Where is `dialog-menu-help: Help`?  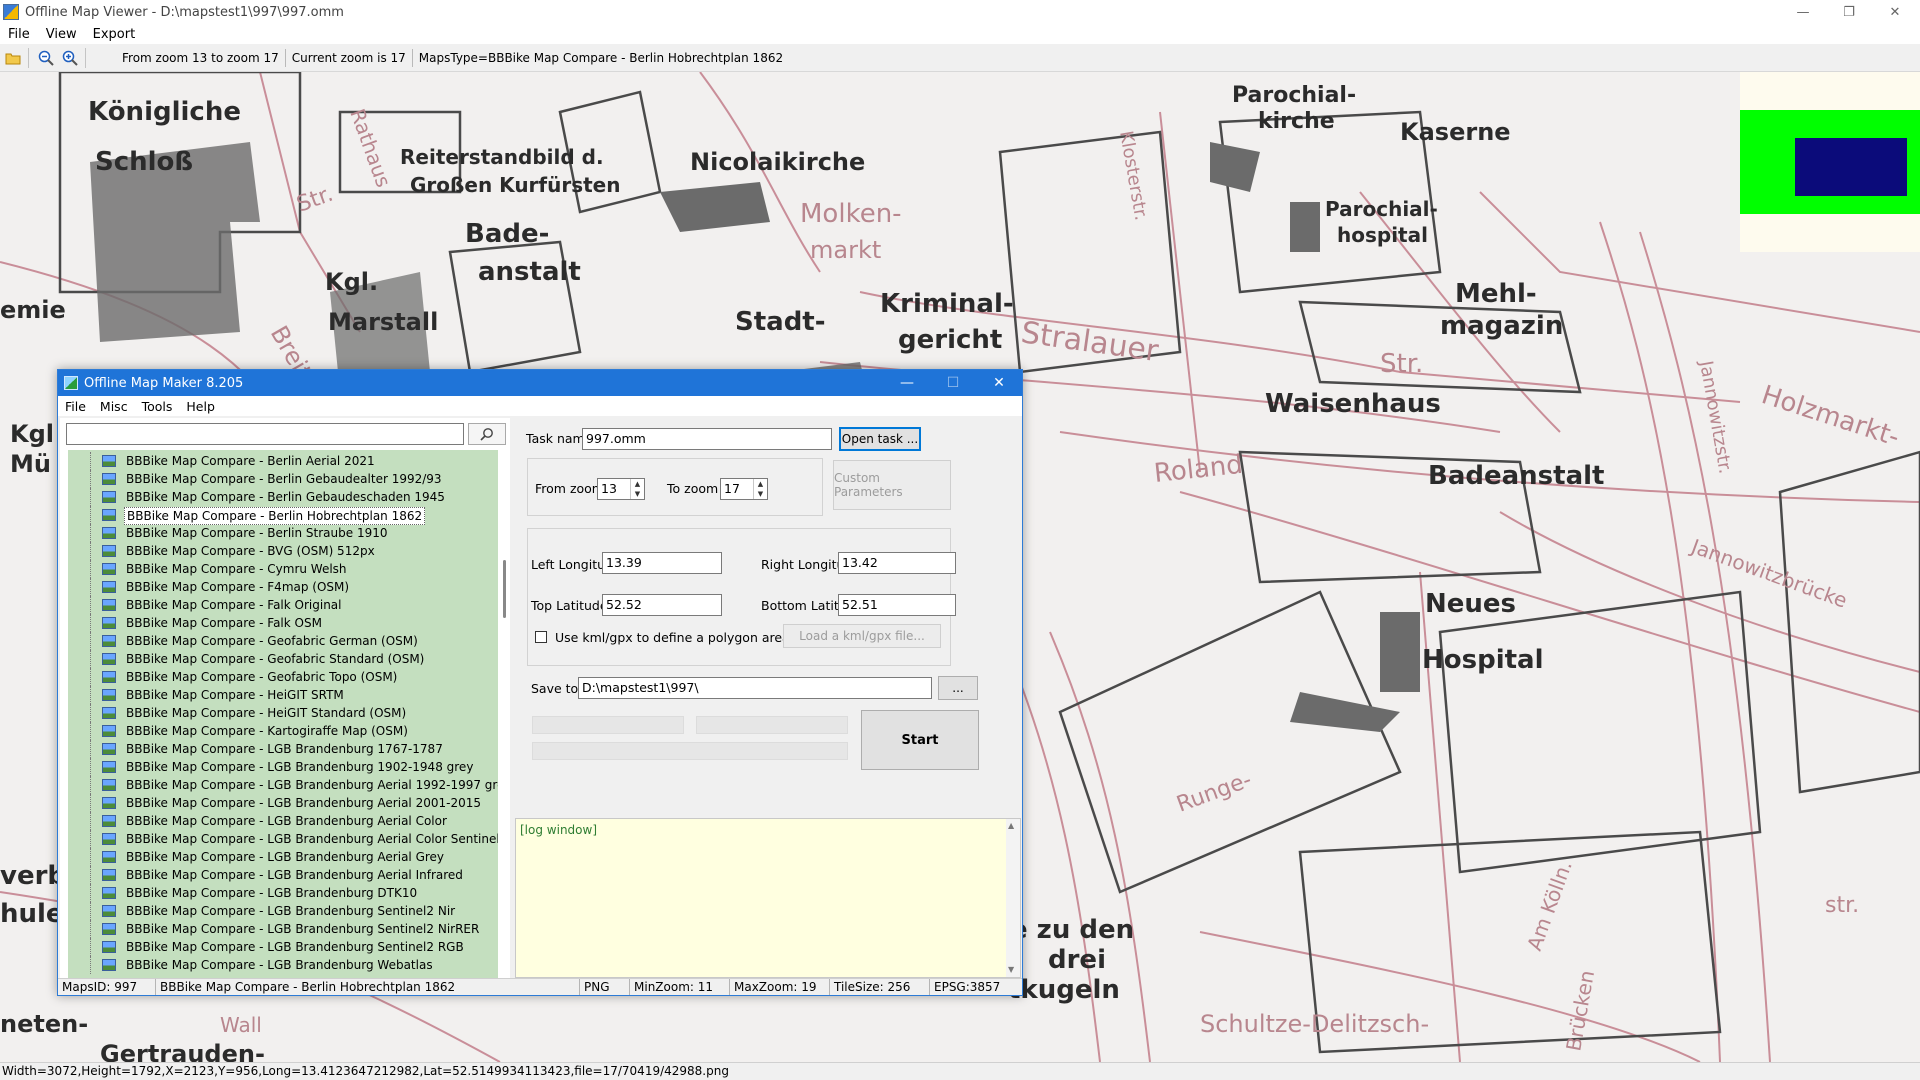 dialog-menu-help: Help is located at coordinates (200, 406).